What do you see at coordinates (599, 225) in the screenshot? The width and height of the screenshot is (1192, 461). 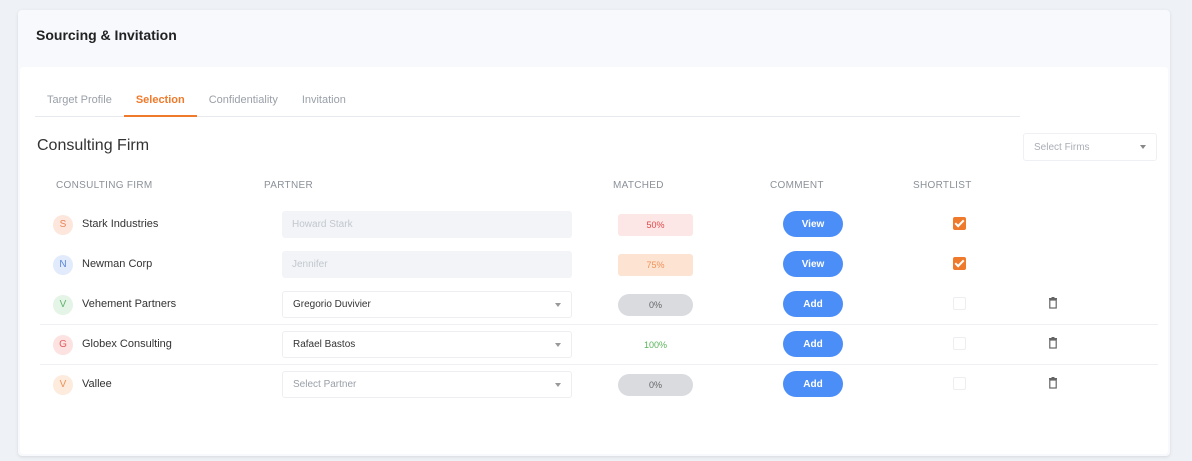 I see `table-row: S Stark Industries Howard Stark 50% View` at bounding box center [599, 225].